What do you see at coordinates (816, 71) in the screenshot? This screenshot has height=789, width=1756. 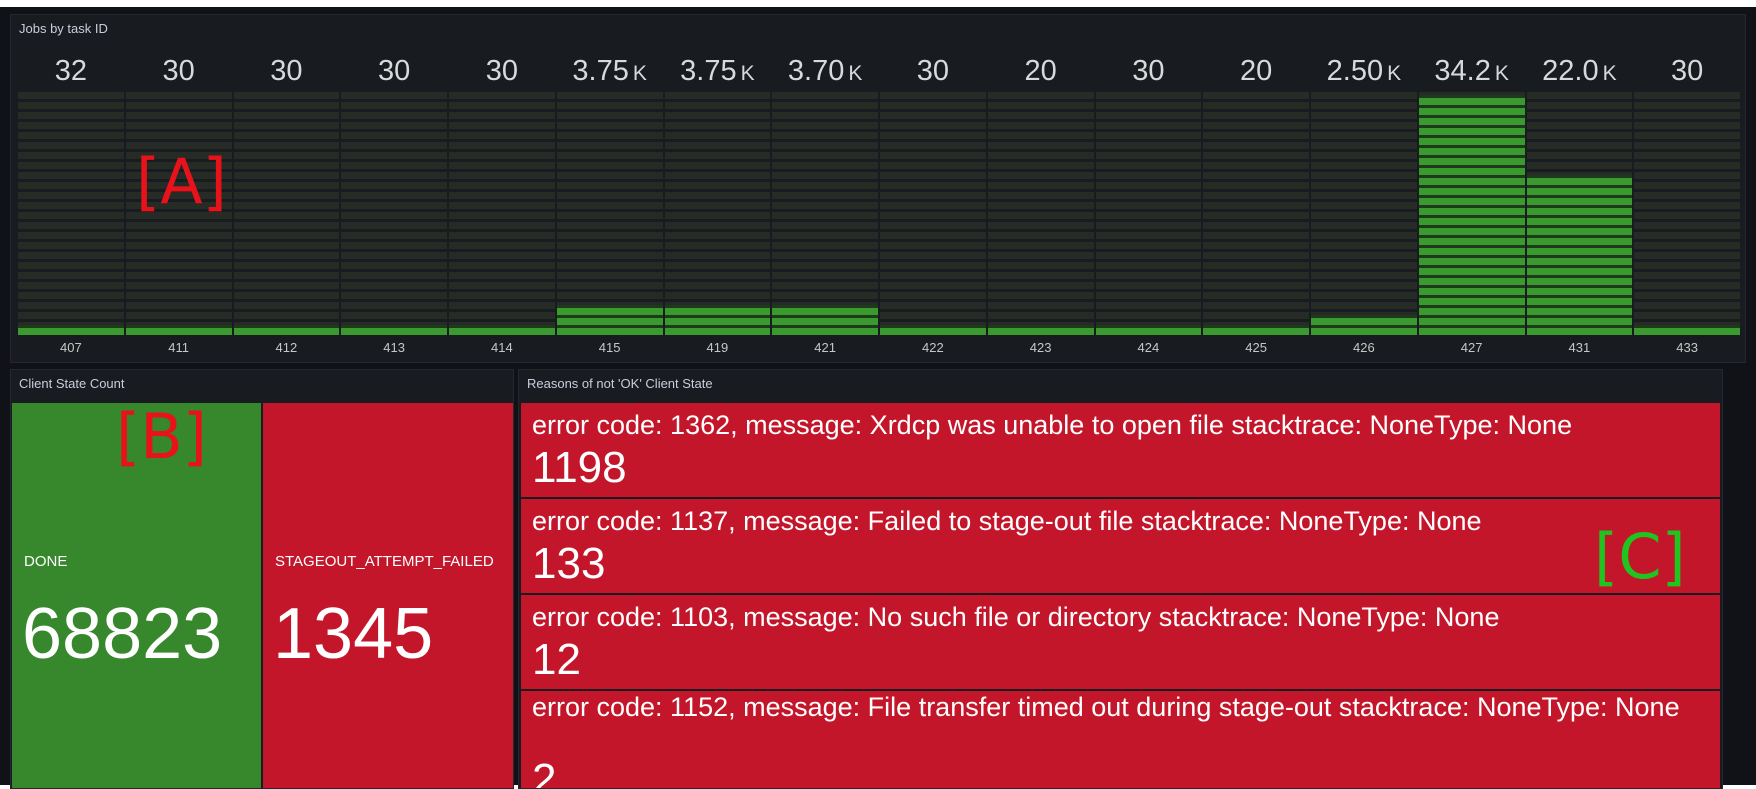 I see `gauge-value-number: 3.70` at bounding box center [816, 71].